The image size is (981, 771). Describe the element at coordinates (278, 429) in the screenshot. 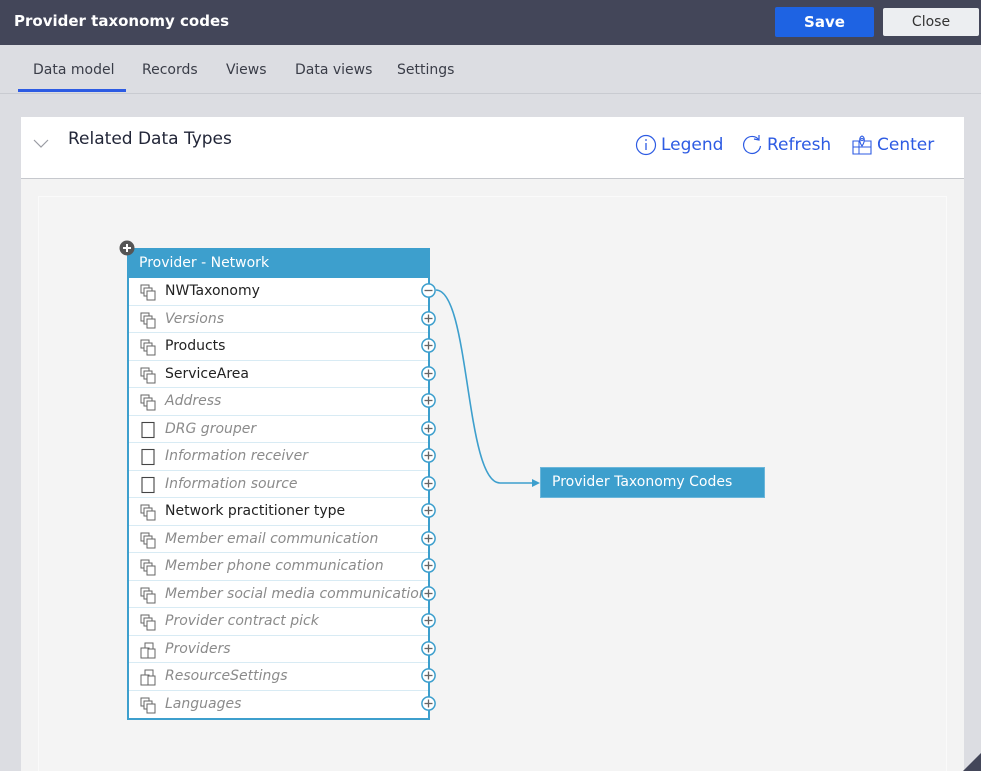

I see `field-row: DRG grouper` at that location.